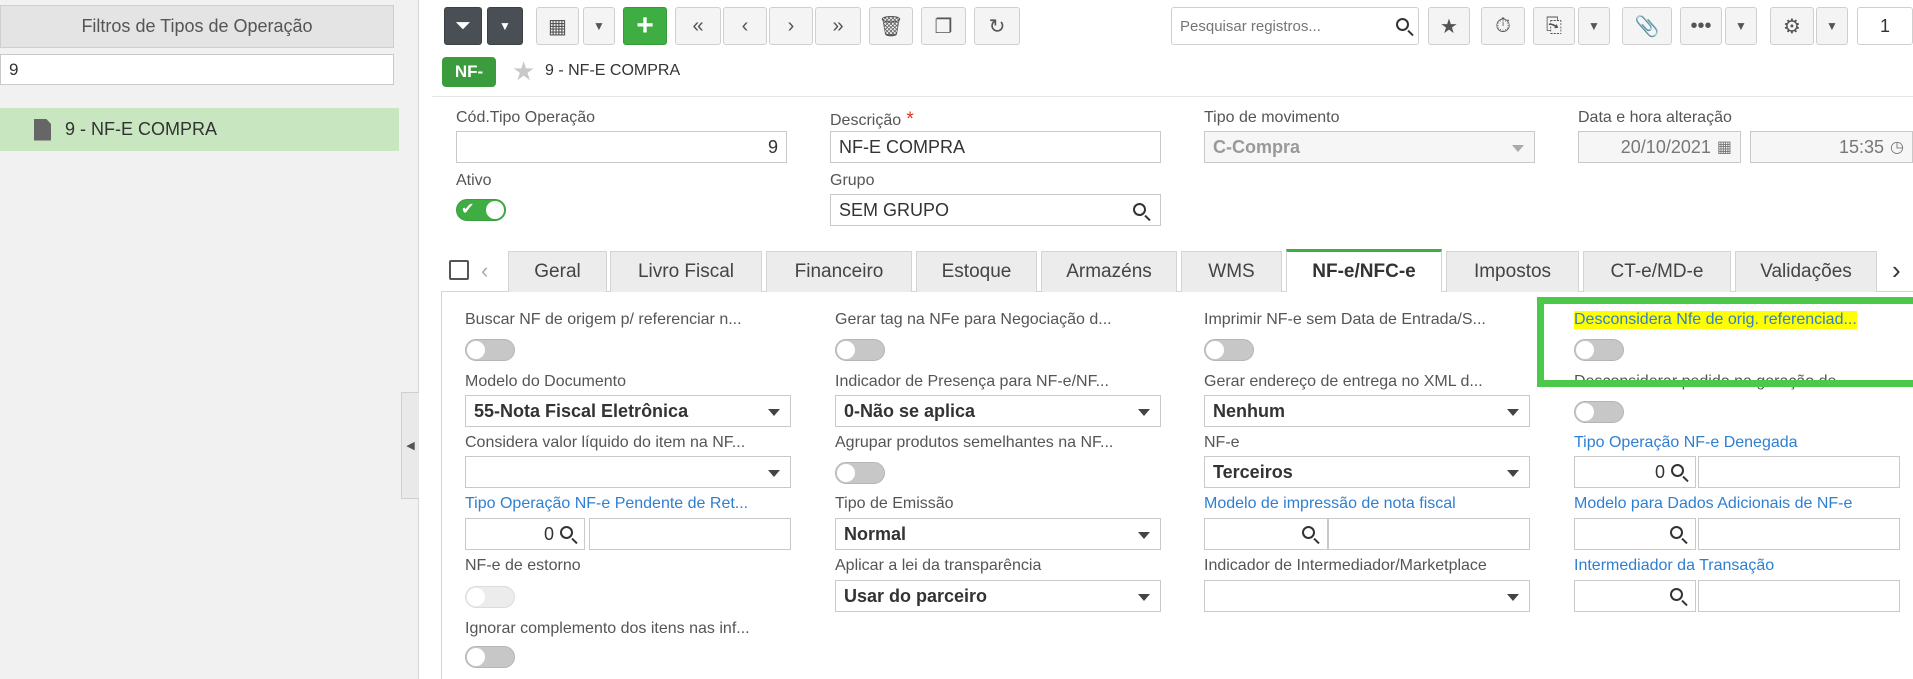 This screenshot has height=679, width=1913. Describe the element at coordinates (490, 597) in the screenshot. I see `estorno-toggle` at that location.